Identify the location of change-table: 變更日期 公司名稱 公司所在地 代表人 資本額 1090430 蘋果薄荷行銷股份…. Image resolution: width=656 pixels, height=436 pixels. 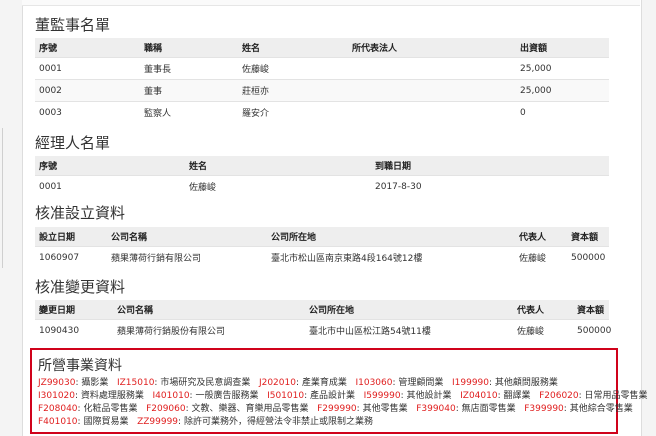
(323, 320).